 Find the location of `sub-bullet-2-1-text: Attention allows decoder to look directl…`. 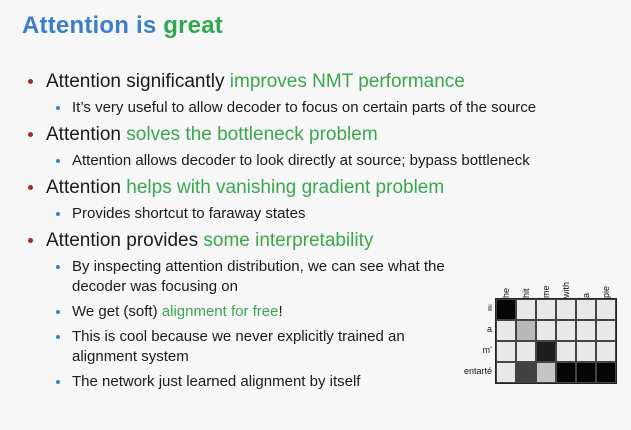

sub-bullet-2-1-text: Attention allows decoder to look directl… is located at coordinates (301, 160).